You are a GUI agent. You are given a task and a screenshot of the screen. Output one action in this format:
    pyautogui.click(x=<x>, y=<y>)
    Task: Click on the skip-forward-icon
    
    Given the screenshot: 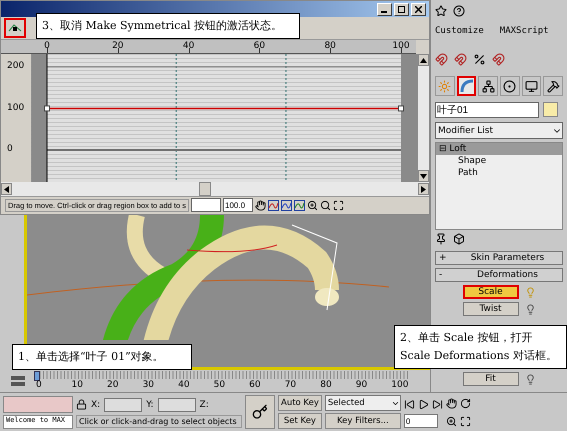 What is the action you would take?
    pyautogui.click(x=437, y=404)
    